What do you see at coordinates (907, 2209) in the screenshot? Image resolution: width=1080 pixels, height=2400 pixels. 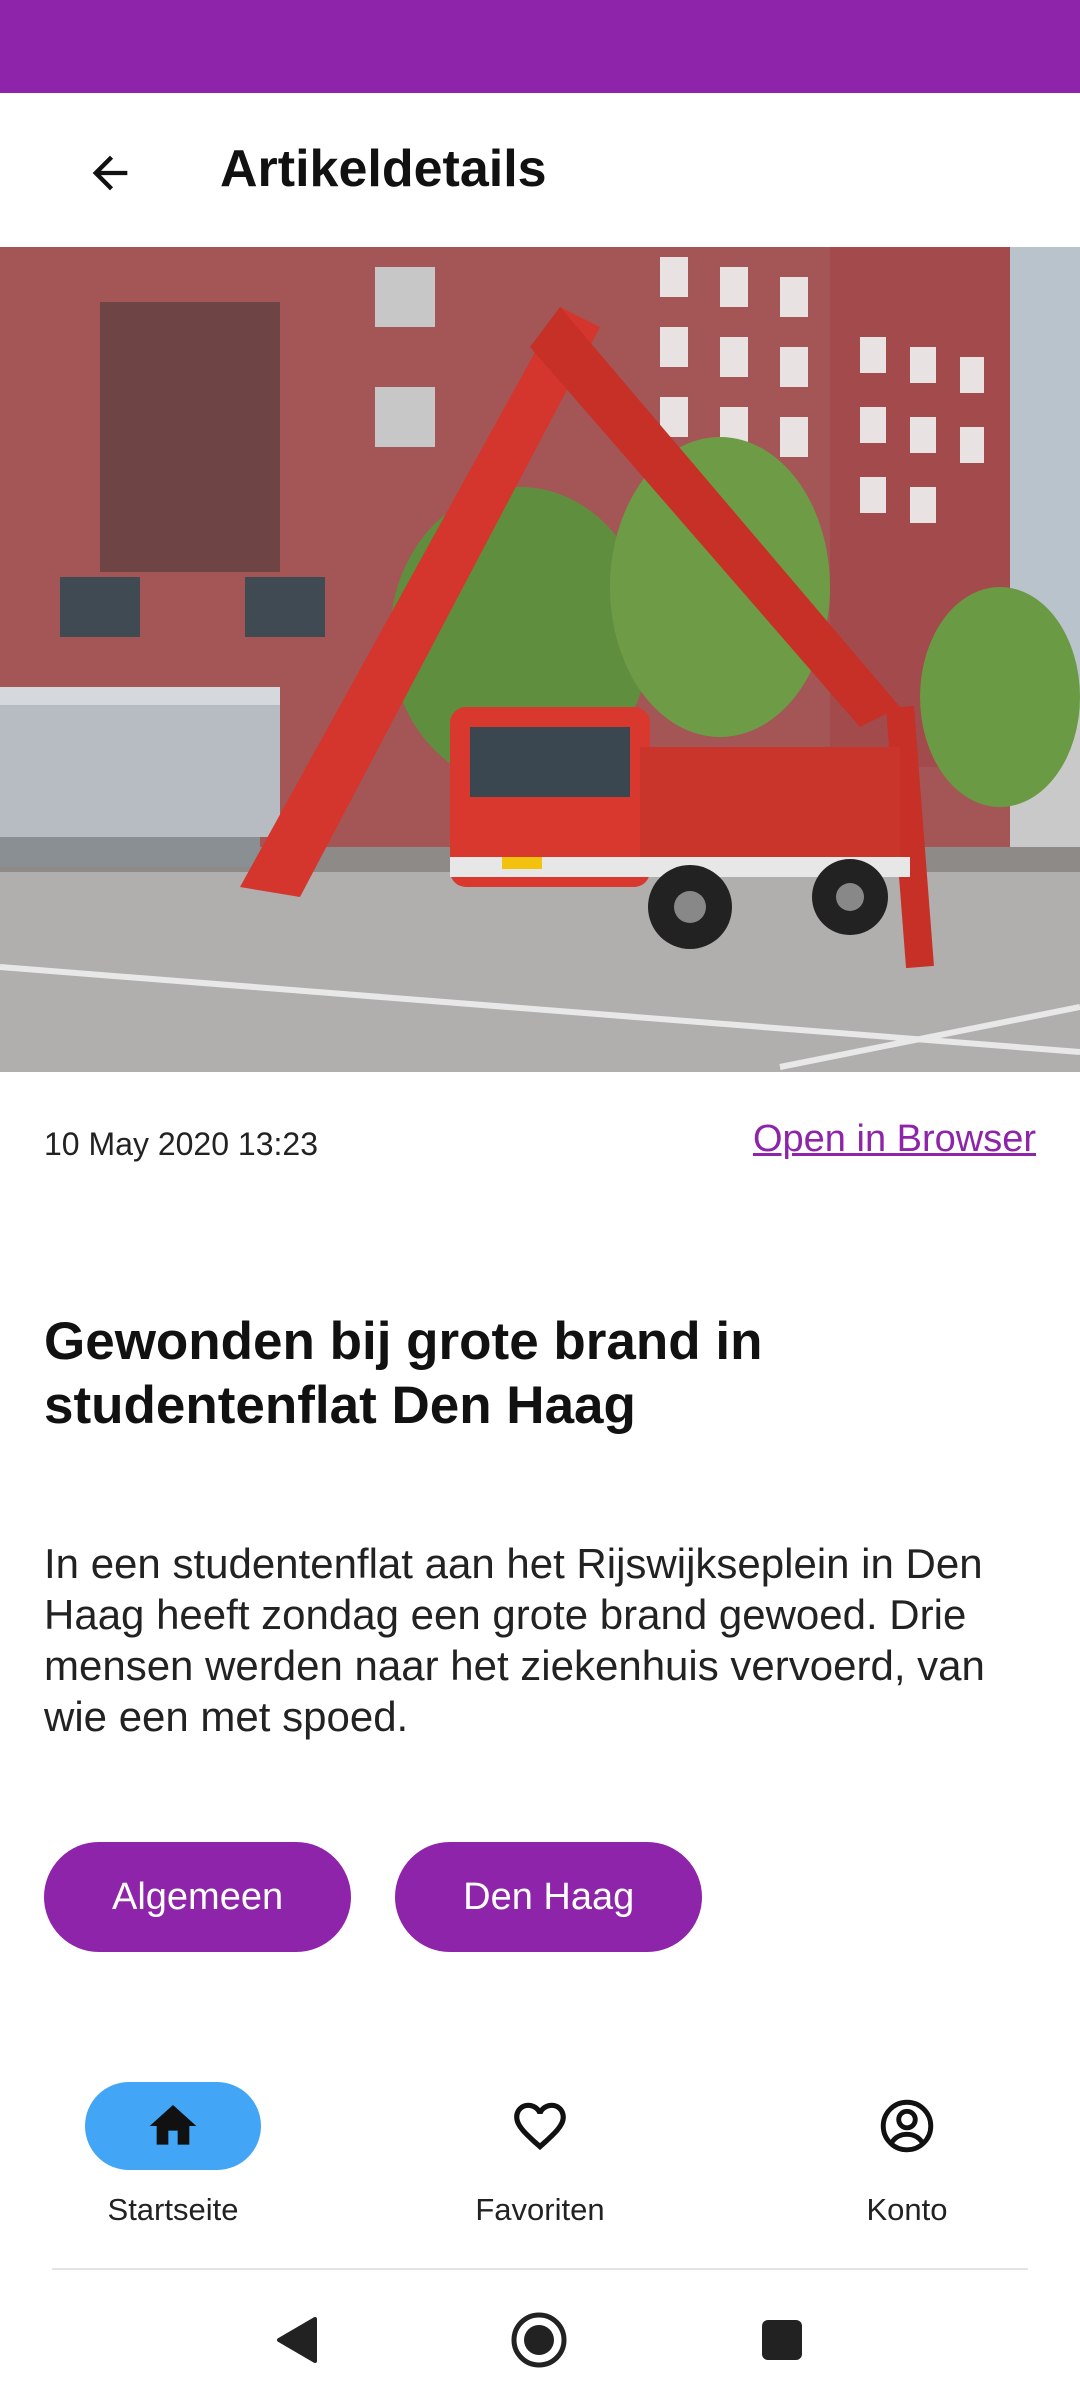 I see `nav-label-konto: Konto` at bounding box center [907, 2209].